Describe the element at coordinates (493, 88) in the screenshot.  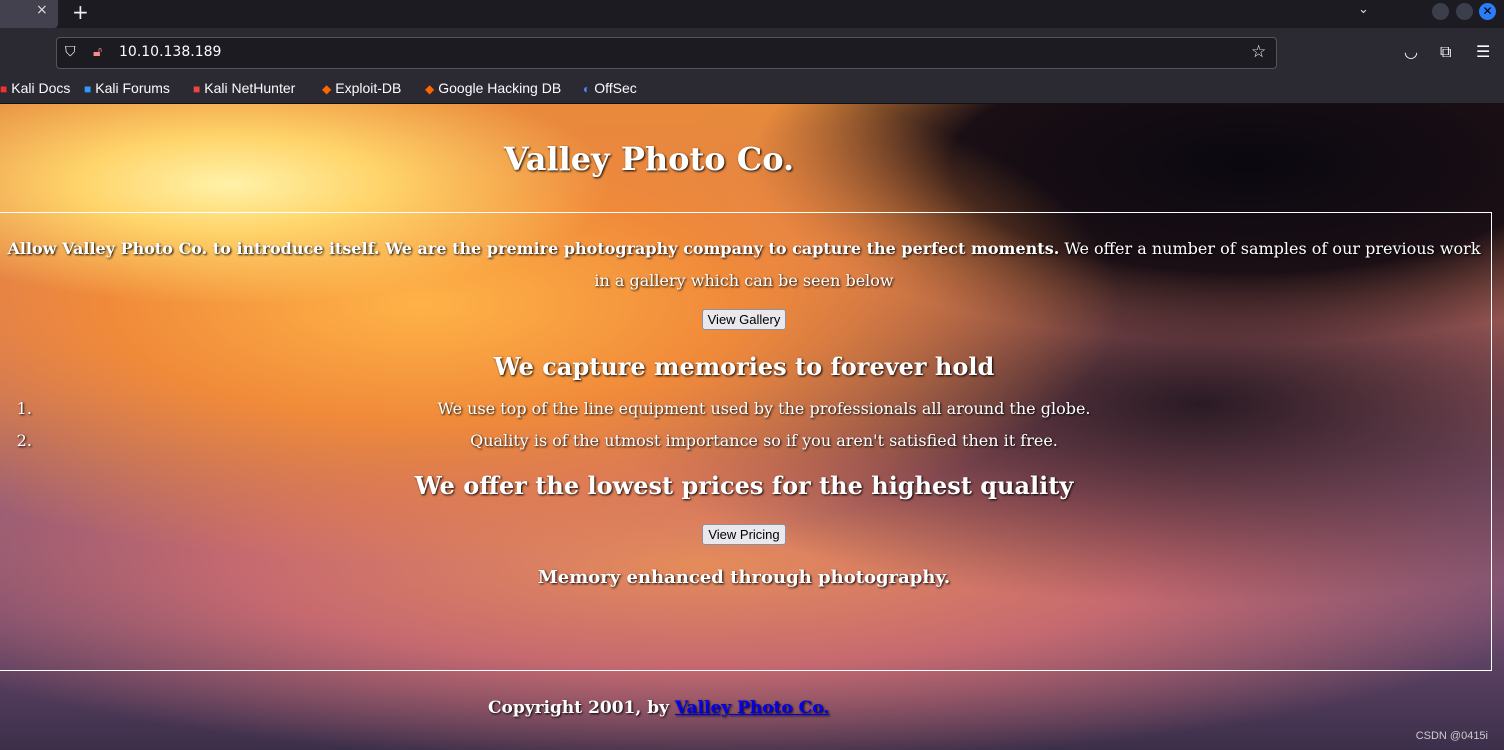
I see `bookmark-google-hacking-db: ◆ Google Hacking DB` at that location.